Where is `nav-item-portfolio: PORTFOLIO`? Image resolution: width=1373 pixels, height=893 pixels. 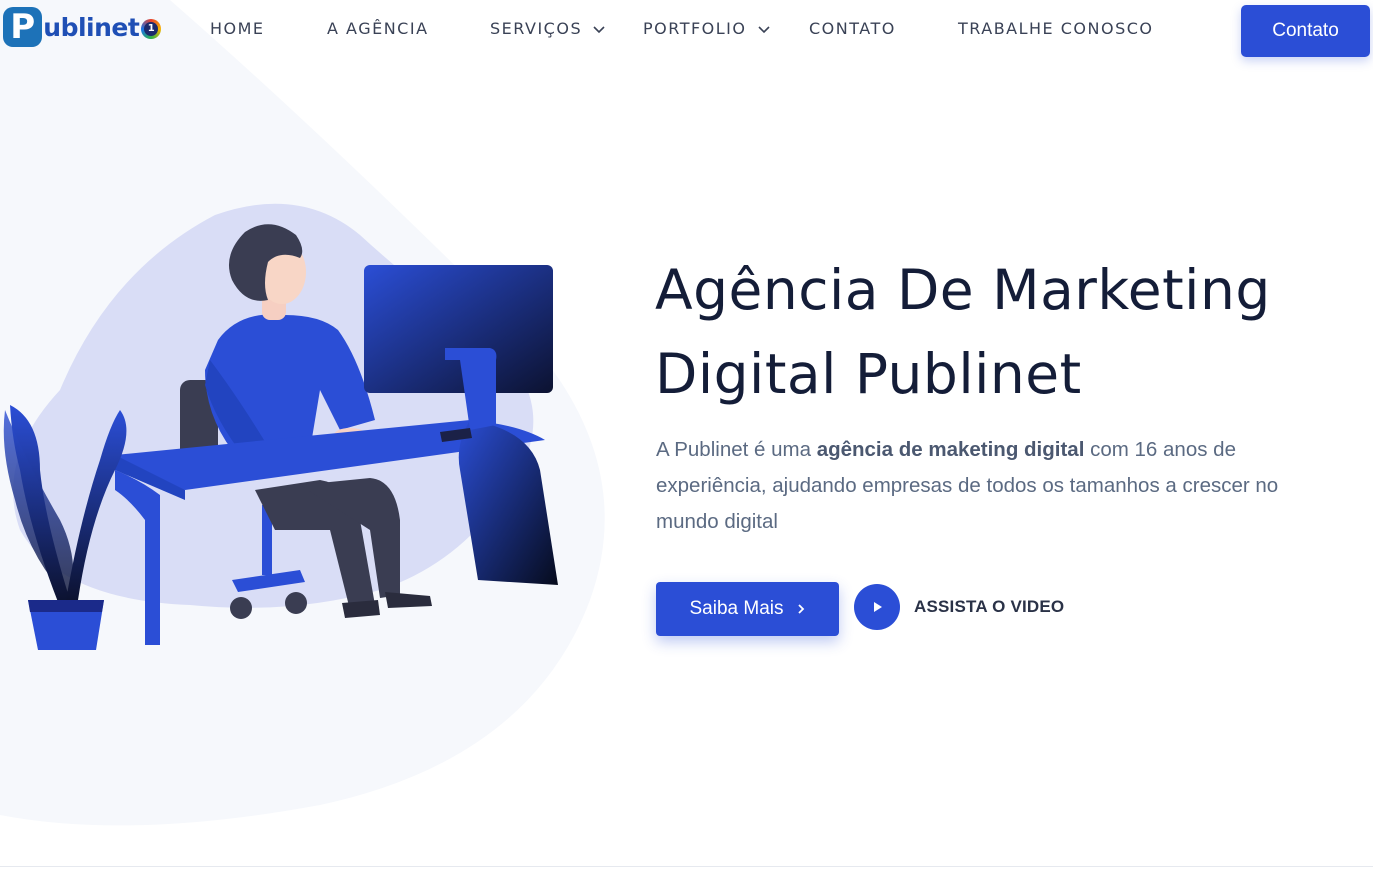 nav-item-portfolio: PORTFOLIO is located at coordinates (707, 28).